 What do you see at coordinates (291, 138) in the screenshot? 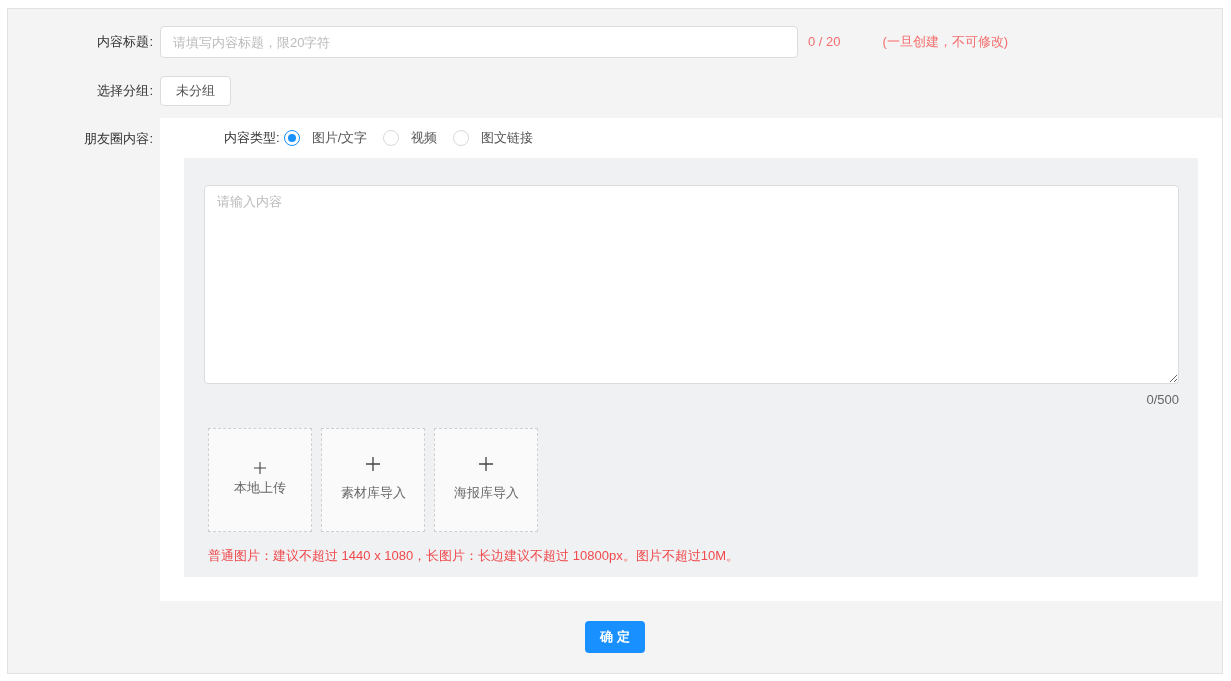
I see `radio-button` at bounding box center [291, 138].